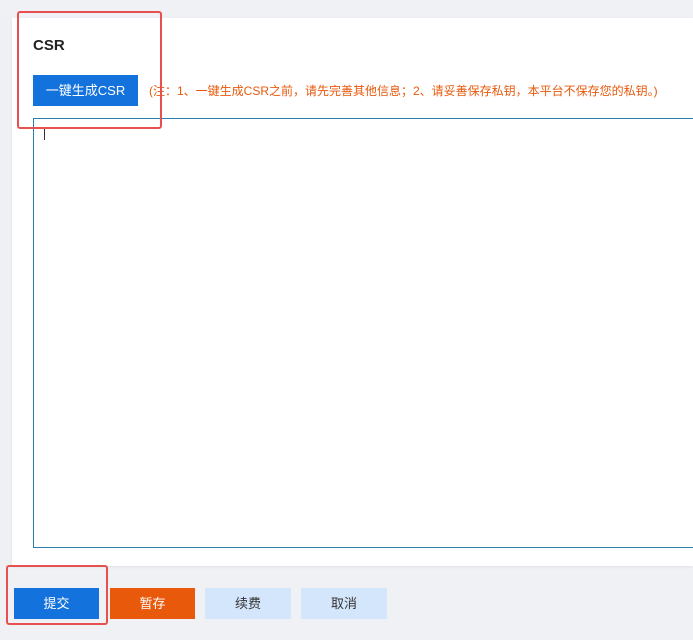  I want to click on left-rail, so click(6, 292).